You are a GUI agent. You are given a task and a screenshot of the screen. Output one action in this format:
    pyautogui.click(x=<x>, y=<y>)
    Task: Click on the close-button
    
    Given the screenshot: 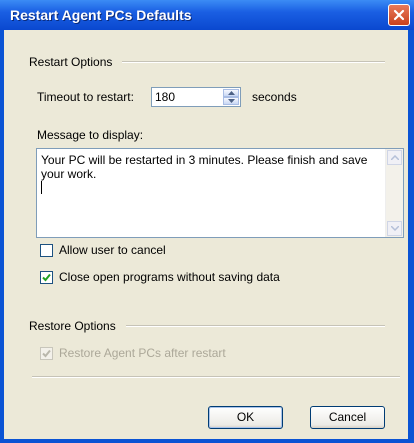 What is the action you would take?
    pyautogui.click(x=399, y=15)
    